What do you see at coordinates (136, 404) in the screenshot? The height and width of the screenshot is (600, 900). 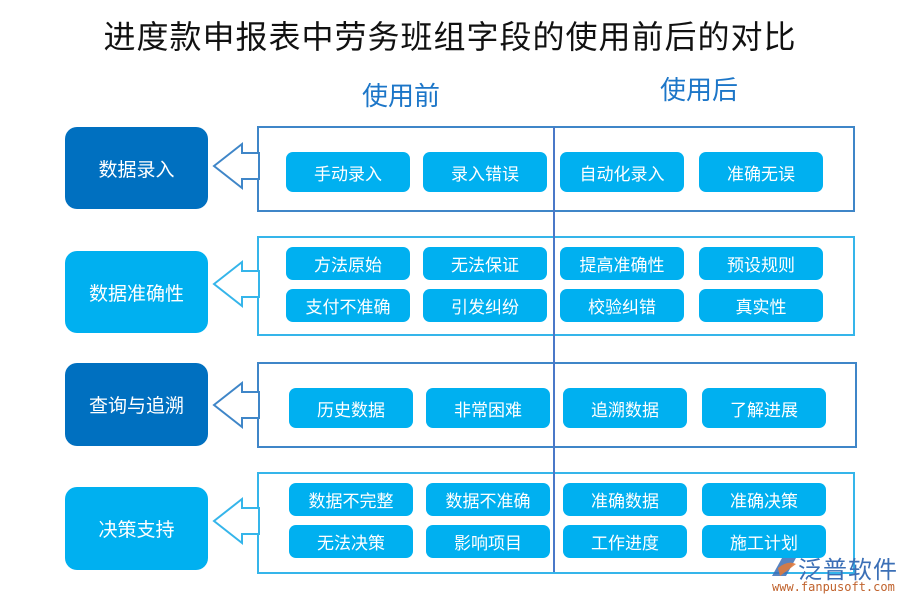 I see `category-query-trace: 查询与追溯` at bounding box center [136, 404].